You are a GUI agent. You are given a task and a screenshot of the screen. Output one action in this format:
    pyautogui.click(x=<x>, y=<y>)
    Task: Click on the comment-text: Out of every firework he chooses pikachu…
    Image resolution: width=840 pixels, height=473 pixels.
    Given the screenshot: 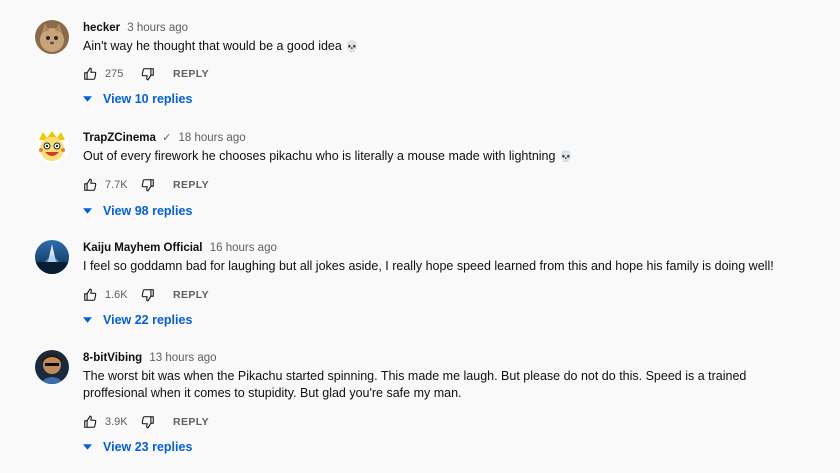 What is the action you would take?
    pyautogui.click(x=441, y=157)
    